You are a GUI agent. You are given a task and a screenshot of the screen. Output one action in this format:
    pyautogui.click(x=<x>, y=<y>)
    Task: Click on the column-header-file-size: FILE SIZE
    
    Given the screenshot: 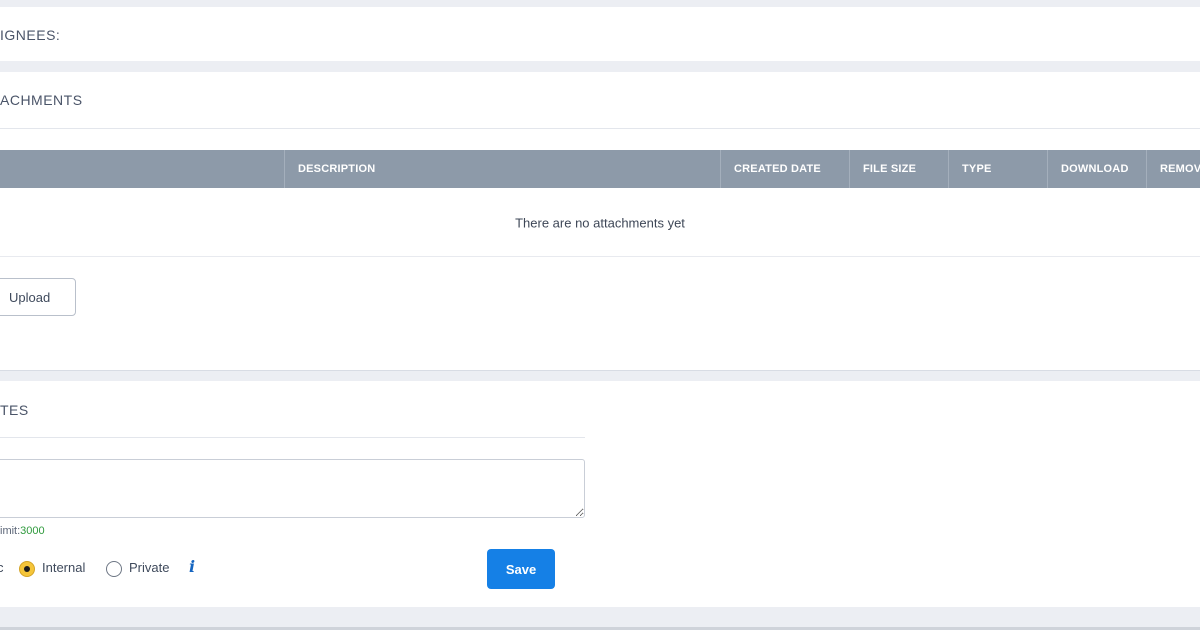 What is the action you would take?
    pyautogui.click(x=898, y=169)
    